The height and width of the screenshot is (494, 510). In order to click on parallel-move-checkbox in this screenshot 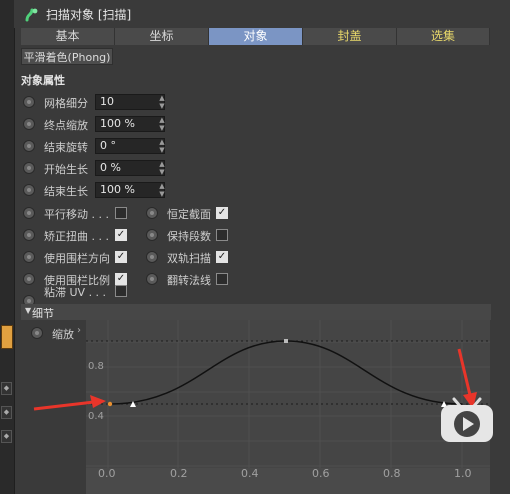, I will do `click(121, 213)`.